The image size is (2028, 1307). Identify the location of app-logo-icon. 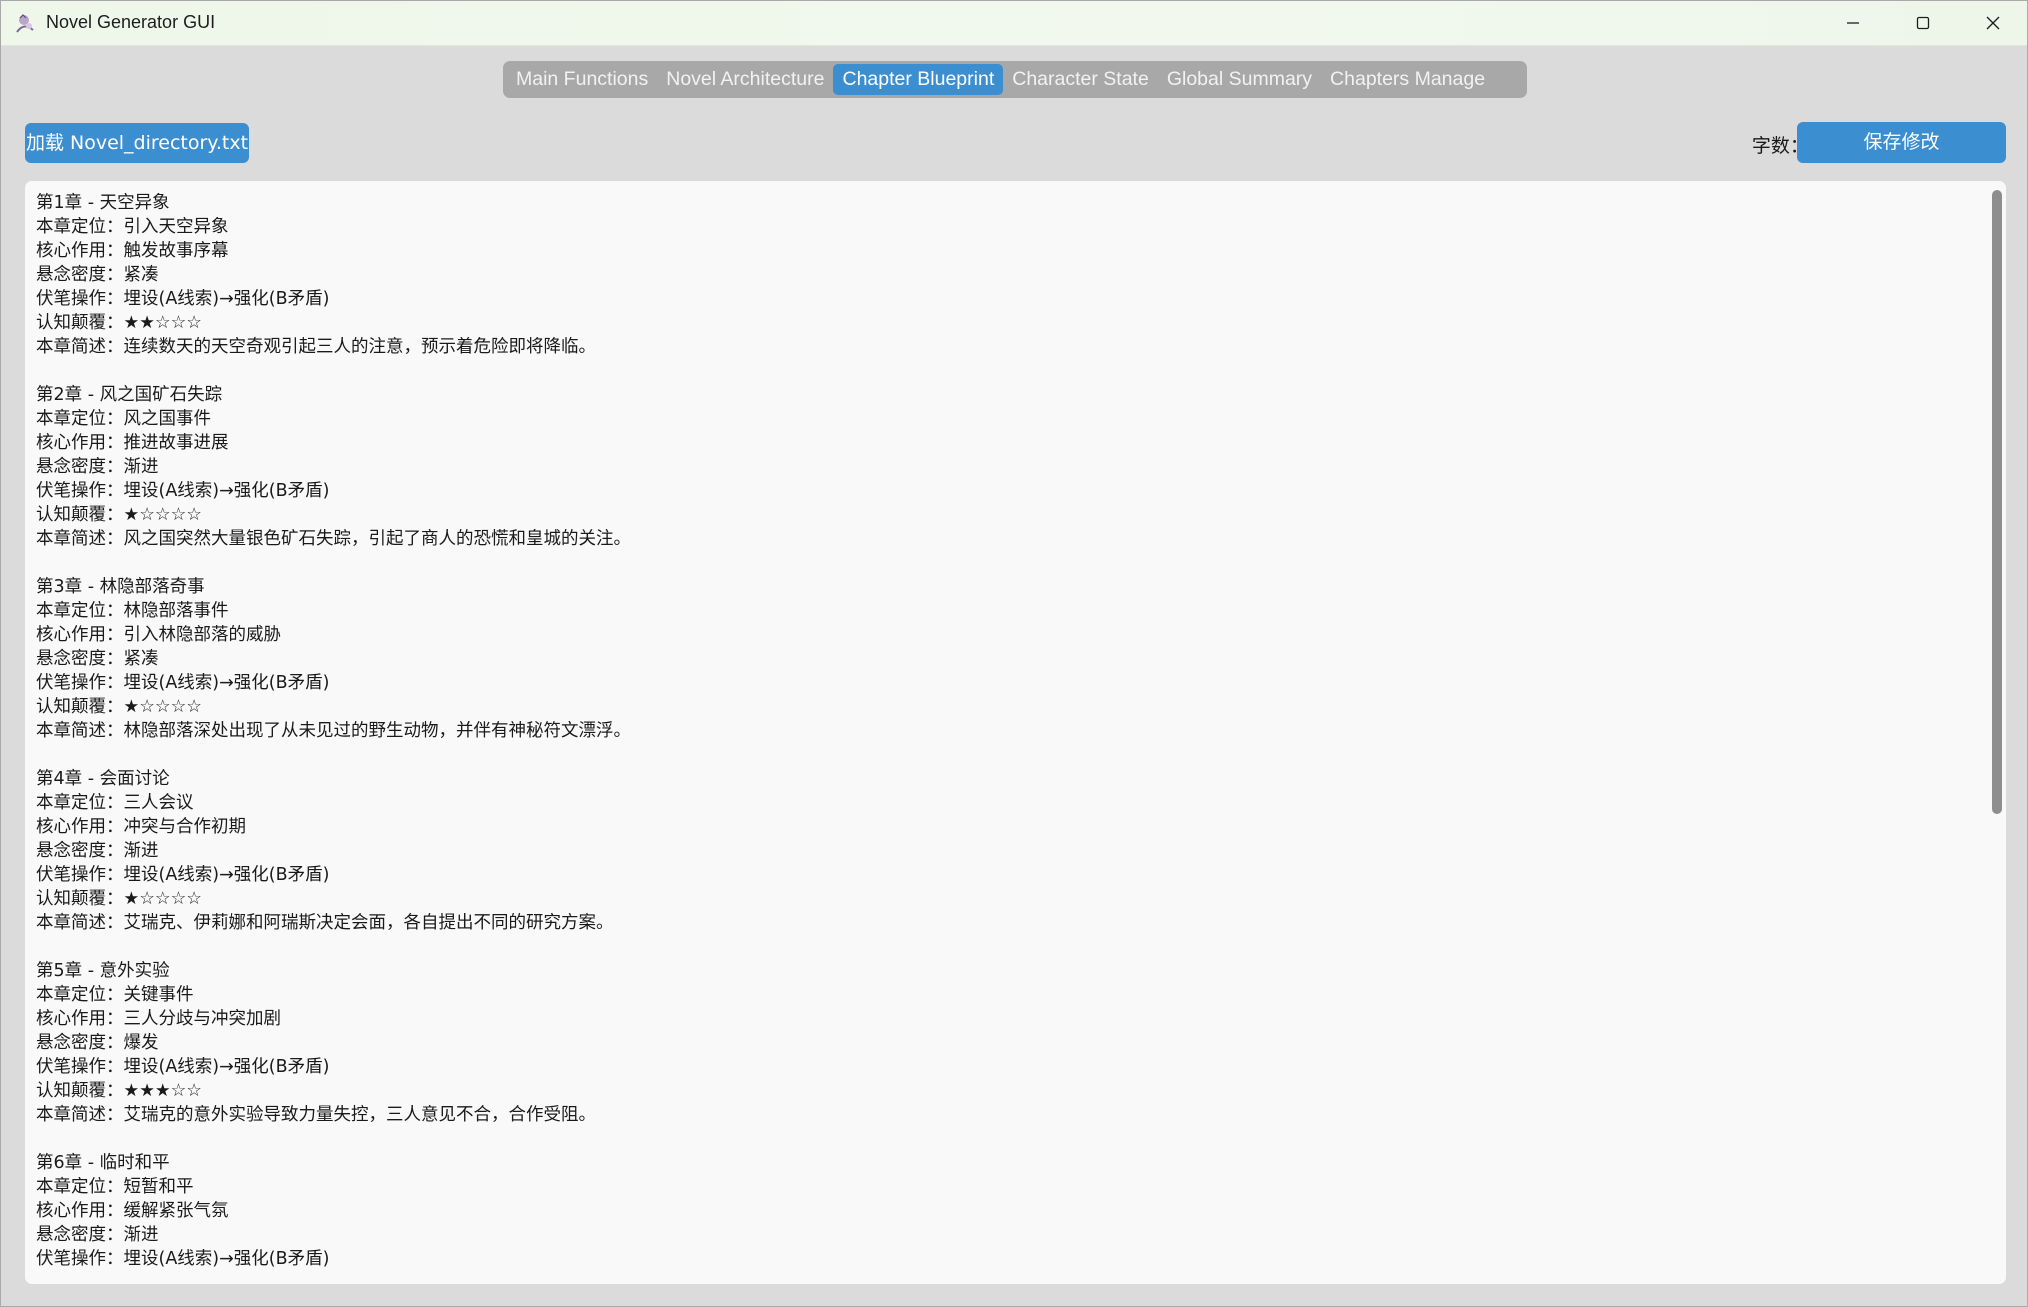
(25, 23).